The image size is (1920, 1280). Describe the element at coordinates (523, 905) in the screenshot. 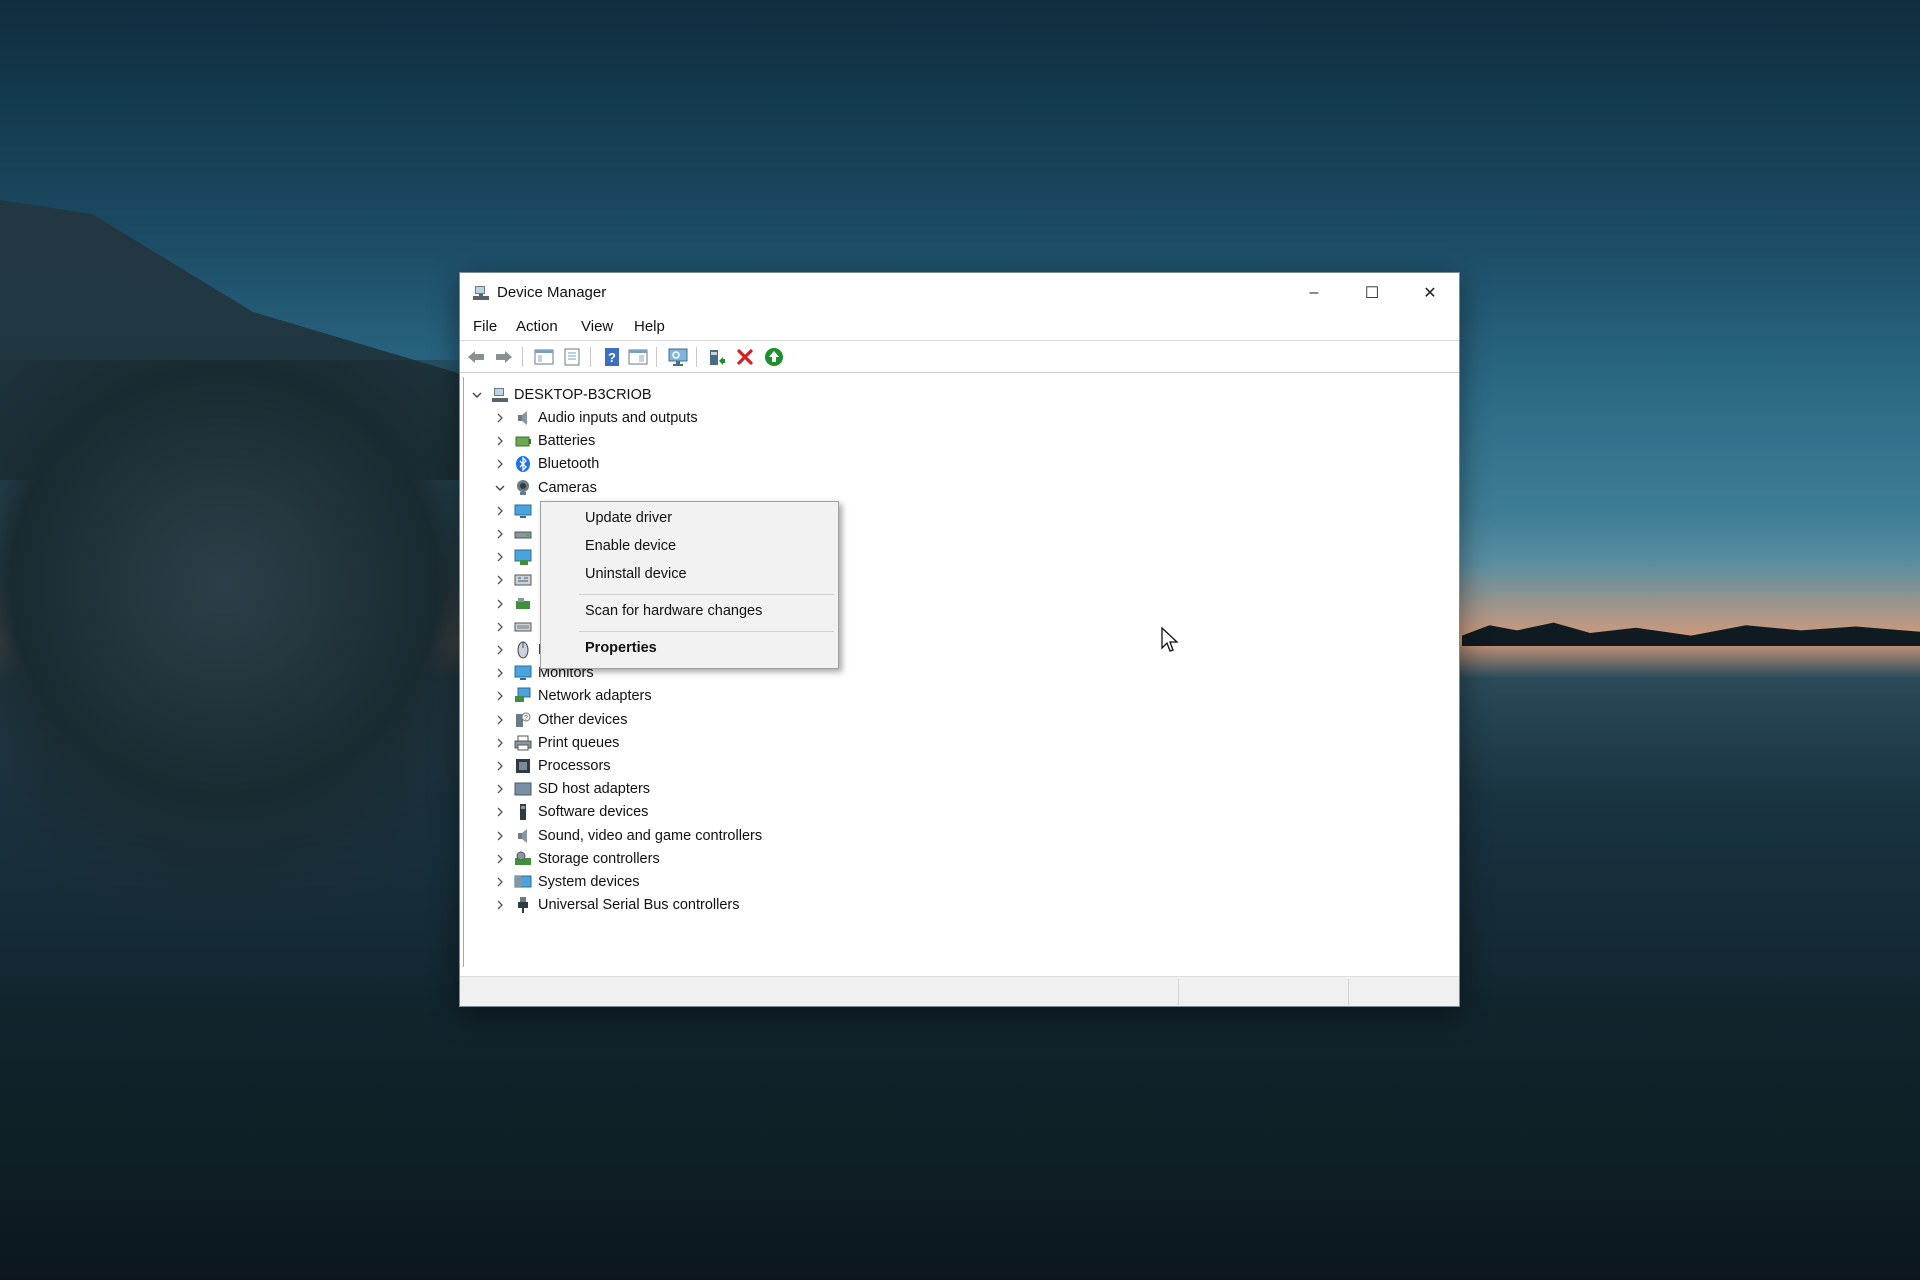

I see `usb-icon` at that location.